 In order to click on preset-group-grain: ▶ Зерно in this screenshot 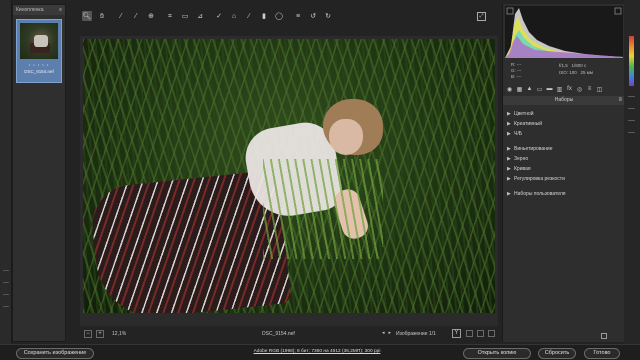, I will do `click(564, 159)`.